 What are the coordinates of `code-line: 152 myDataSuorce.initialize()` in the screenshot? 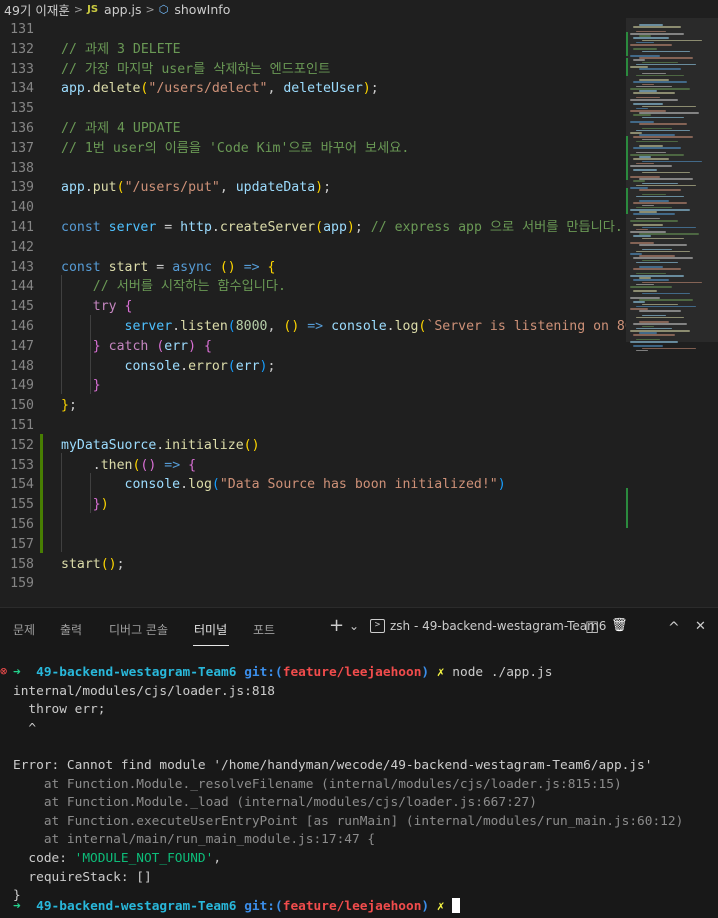 It's located at (312, 446).